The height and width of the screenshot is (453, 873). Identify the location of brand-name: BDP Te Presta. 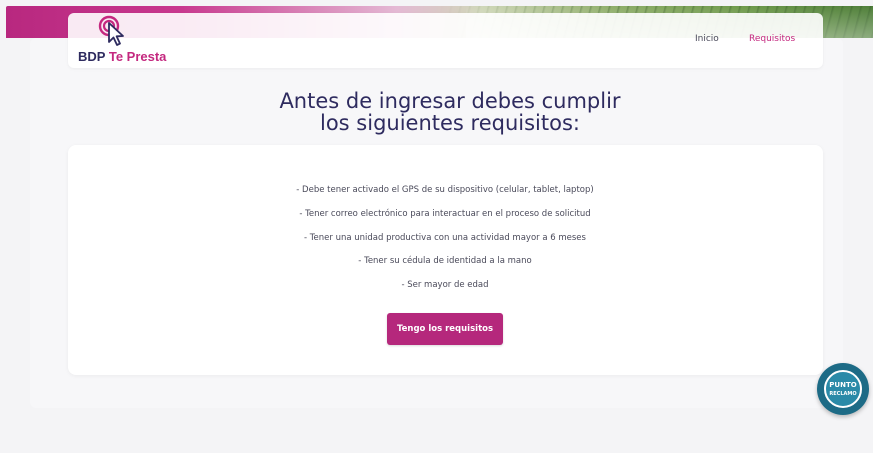
(122, 56).